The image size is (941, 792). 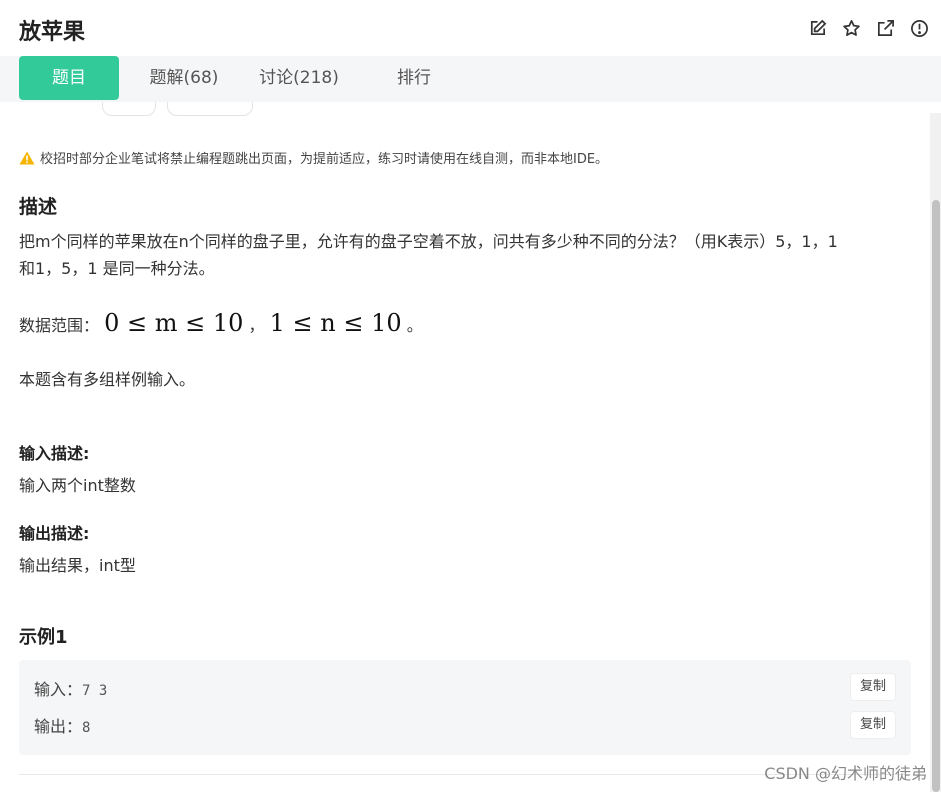 What do you see at coordinates (414, 78) in the screenshot?
I see `tab-ranking: 排行` at bounding box center [414, 78].